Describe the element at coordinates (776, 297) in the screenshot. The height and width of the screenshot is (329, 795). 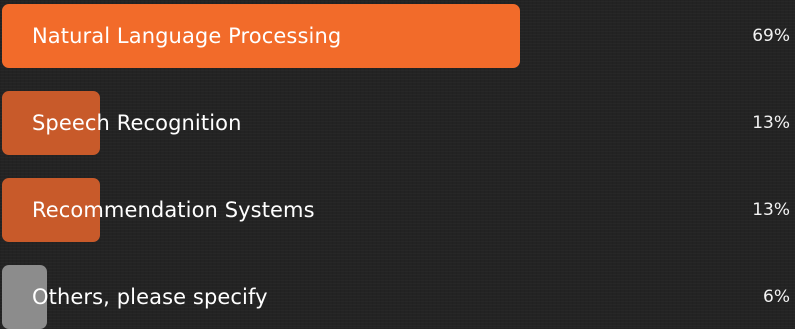
I see `percentage-label: 6%` at that location.